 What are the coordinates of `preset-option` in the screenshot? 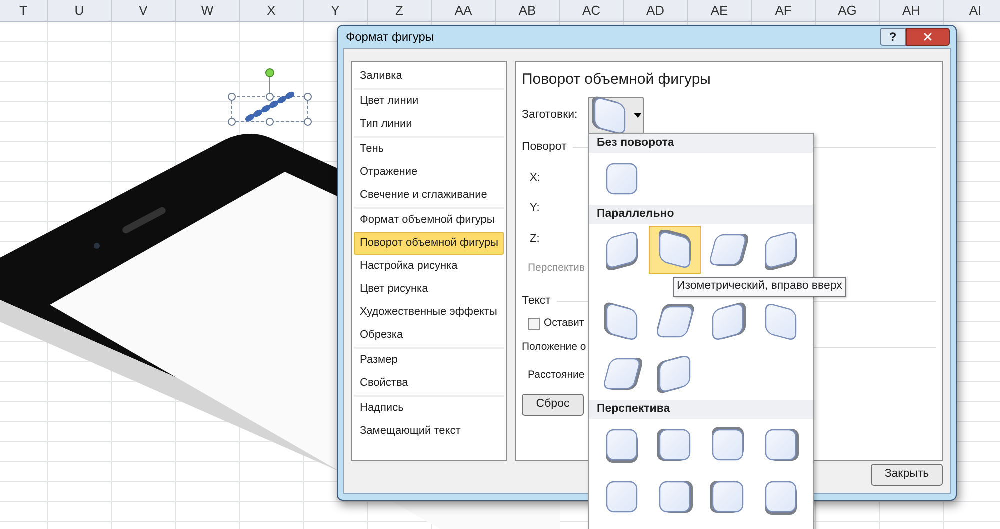 It's located at (674, 250).